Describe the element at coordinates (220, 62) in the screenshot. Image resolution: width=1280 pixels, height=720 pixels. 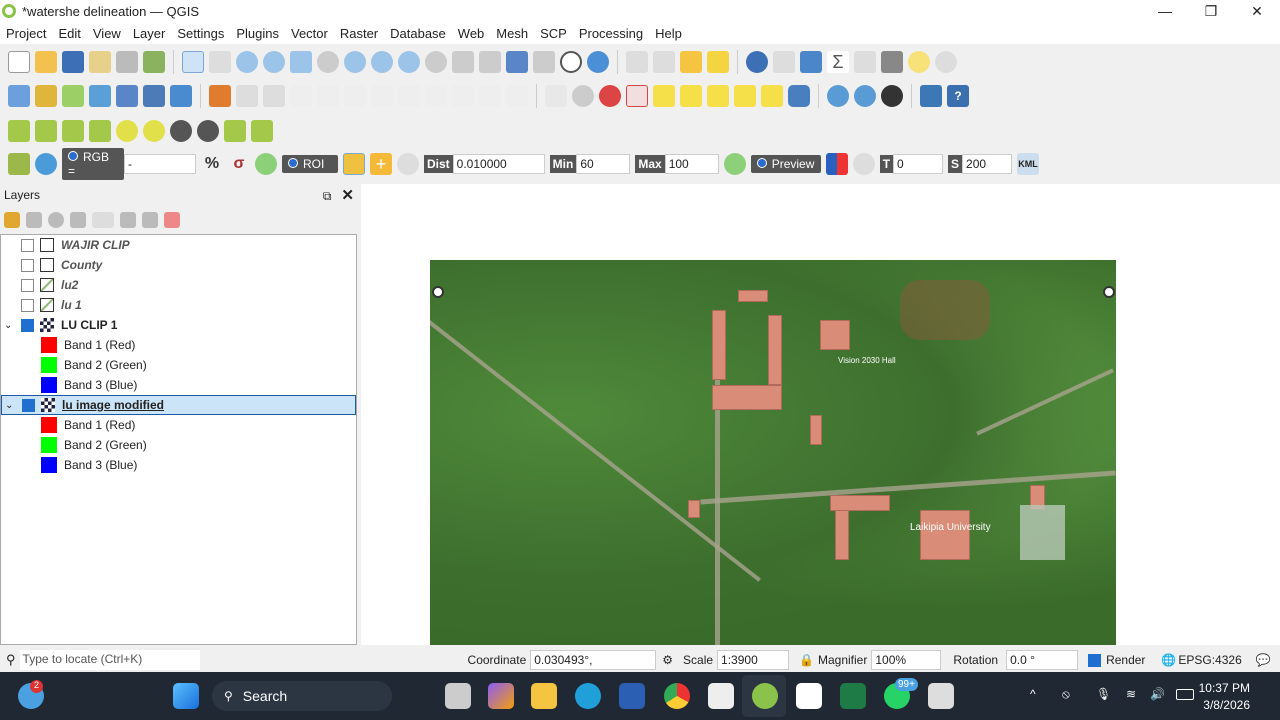
I see `pan-to-selection-icon` at that location.